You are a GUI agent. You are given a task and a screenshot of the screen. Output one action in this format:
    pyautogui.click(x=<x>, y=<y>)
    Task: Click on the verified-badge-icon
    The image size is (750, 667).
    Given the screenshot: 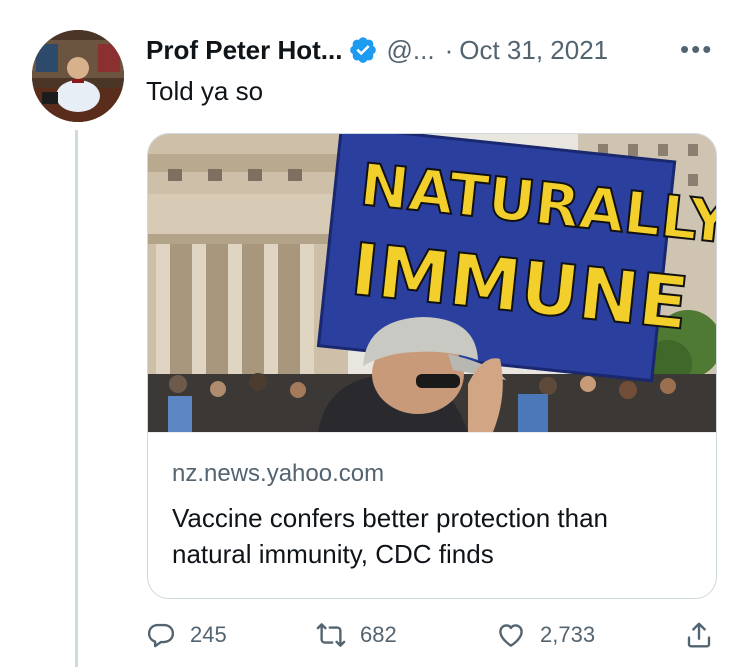 What is the action you would take?
    pyautogui.click(x=363, y=50)
    